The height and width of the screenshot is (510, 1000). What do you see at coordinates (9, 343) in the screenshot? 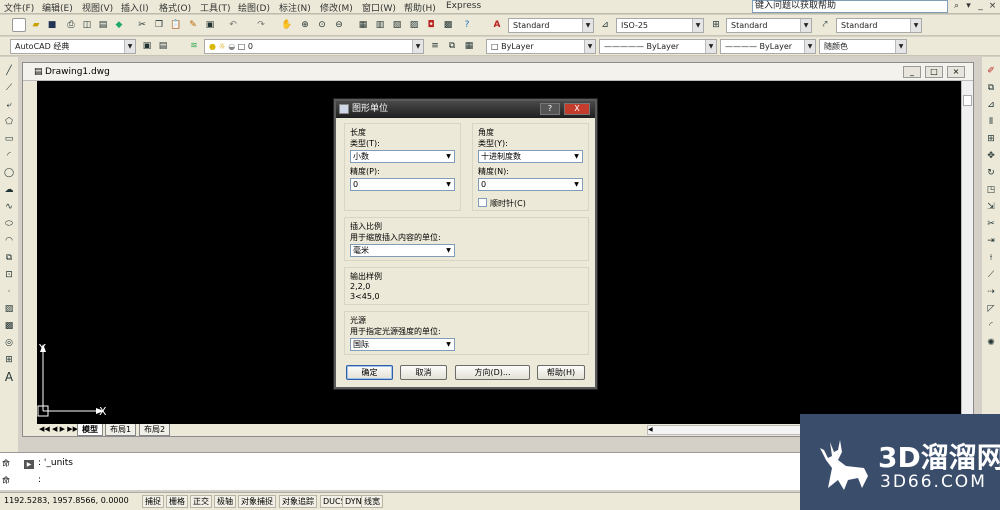
I see `region-icon: ◎` at bounding box center [9, 343].